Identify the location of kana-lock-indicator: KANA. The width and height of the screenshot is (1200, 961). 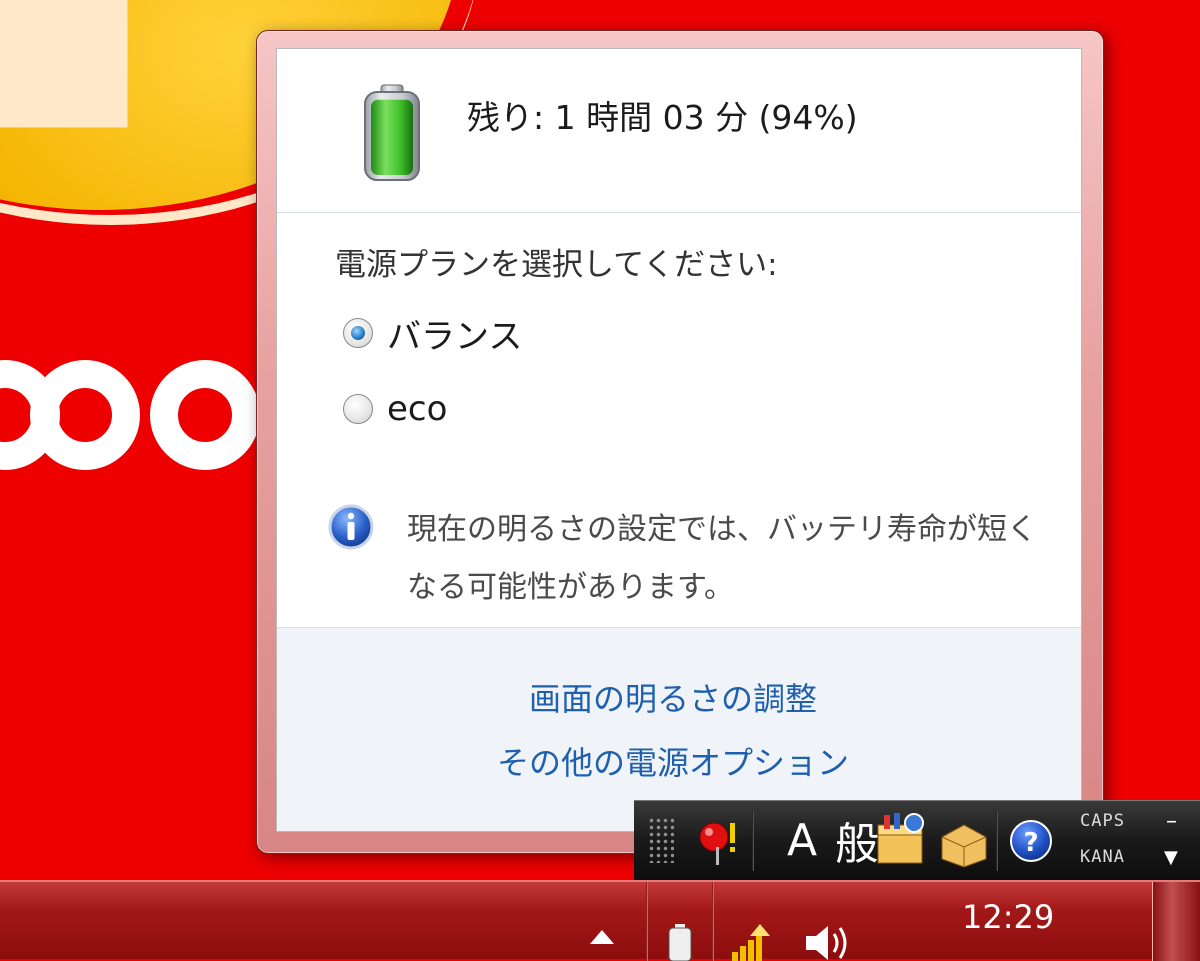
(1102, 857).